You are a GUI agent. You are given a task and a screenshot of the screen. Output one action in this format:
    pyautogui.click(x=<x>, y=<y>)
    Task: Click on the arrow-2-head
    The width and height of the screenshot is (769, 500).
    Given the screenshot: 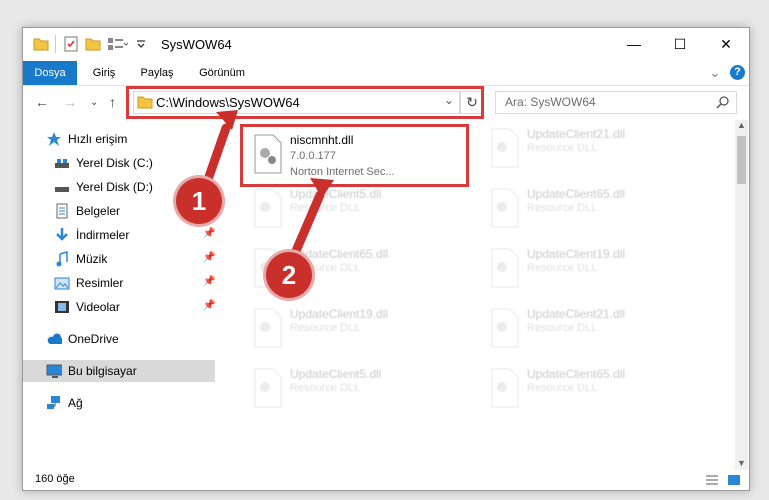 What is the action you would take?
    pyautogui.click(x=322, y=188)
    